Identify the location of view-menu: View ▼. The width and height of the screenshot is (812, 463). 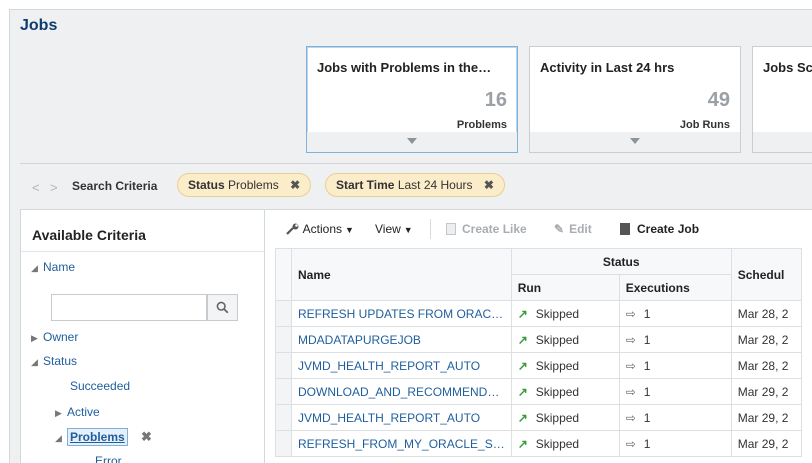
(394, 229).